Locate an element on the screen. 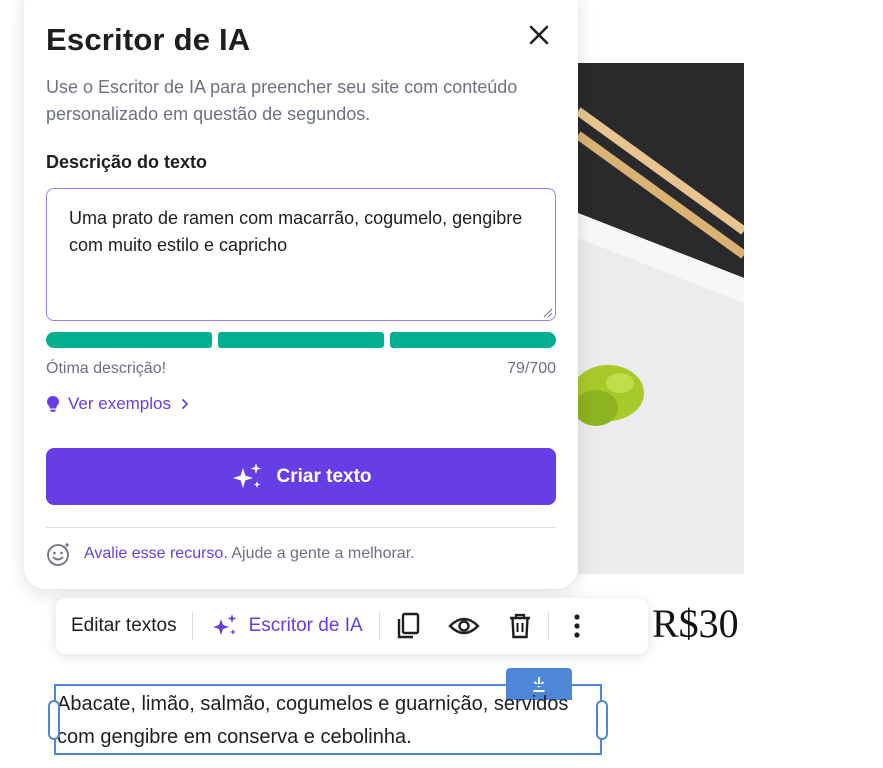 This screenshot has height=768, width=883. close-button is located at coordinates (539, 35).